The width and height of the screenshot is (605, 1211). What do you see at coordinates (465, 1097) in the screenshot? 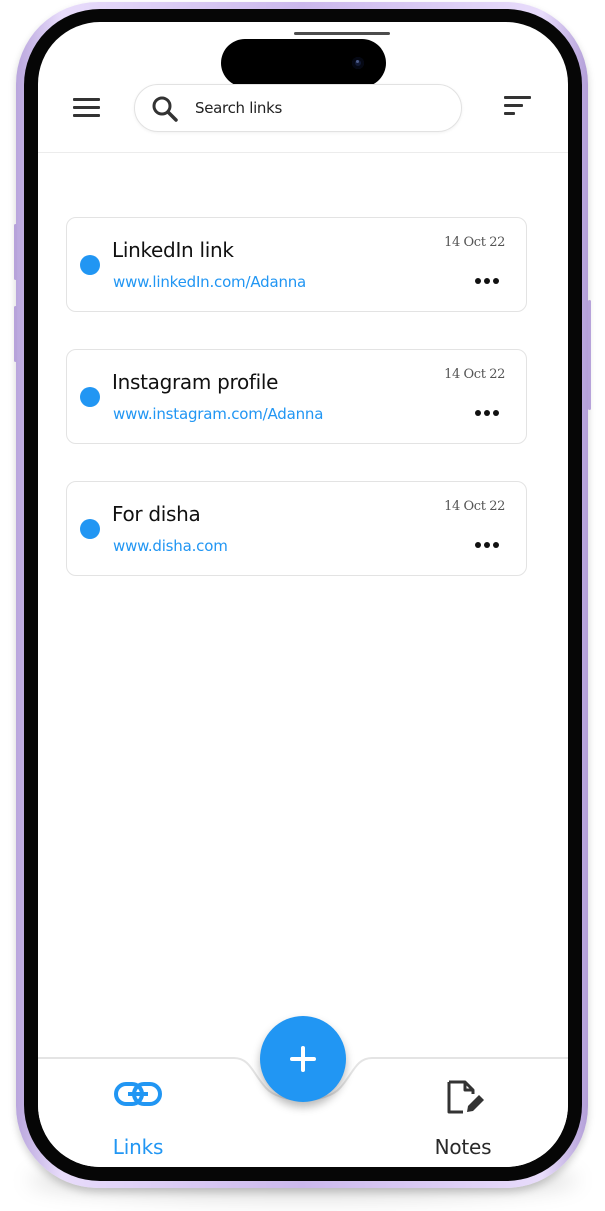
I see `edit-note-icon` at bounding box center [465, 1097].